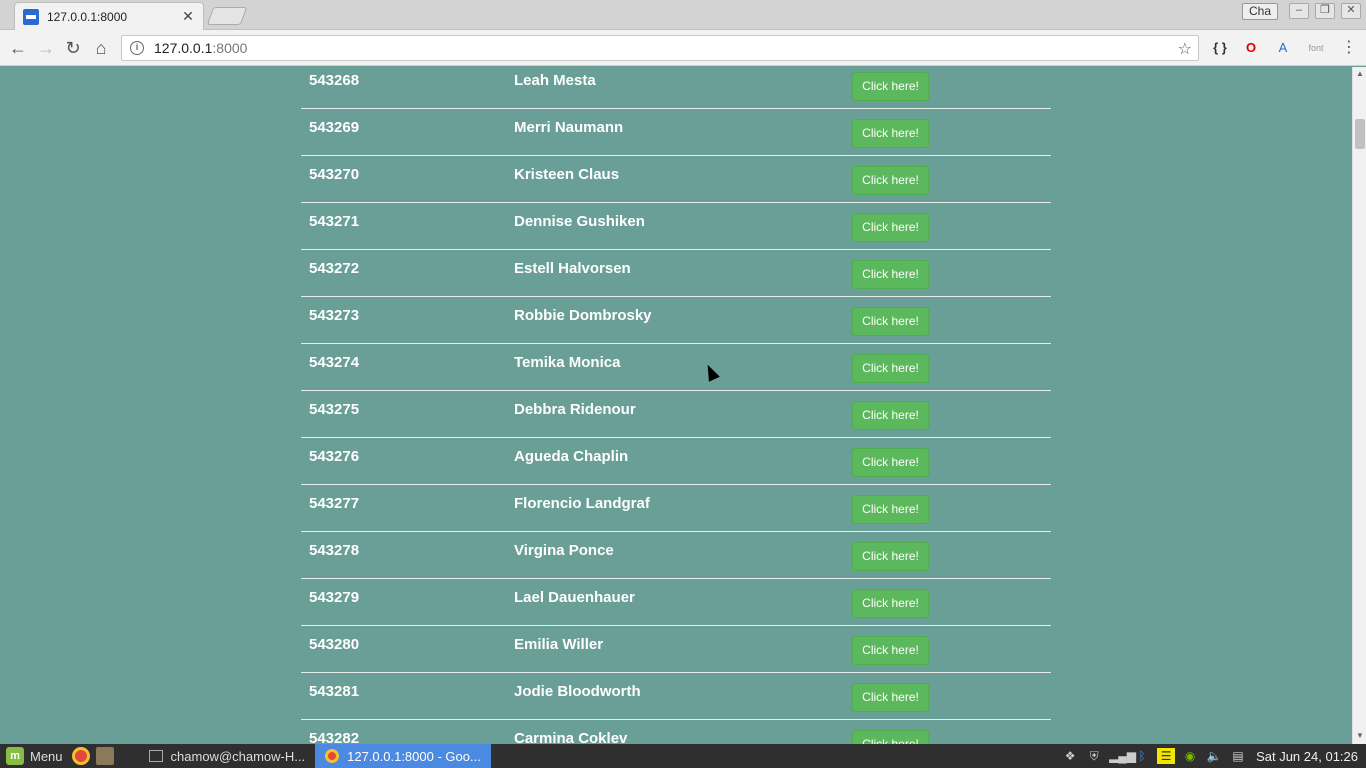 This screenshot has width=1366, height=768. I want to click on table-row: 543280 Emilia Willer Click here!, so click(676, 649).